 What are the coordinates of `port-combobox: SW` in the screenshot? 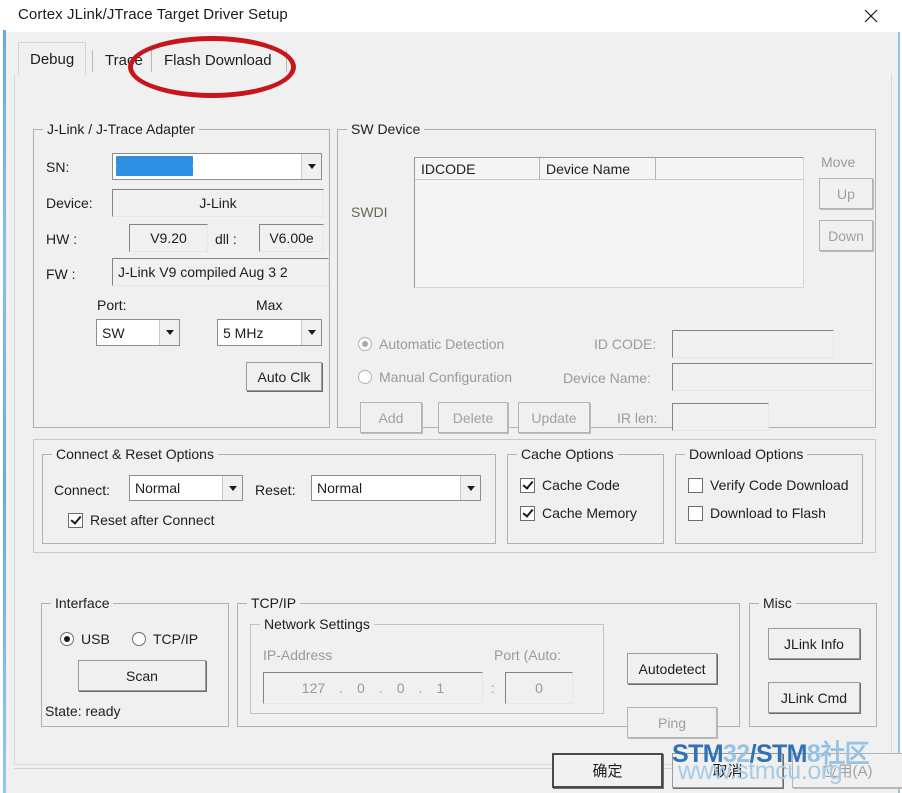 It's located at (138, 332).